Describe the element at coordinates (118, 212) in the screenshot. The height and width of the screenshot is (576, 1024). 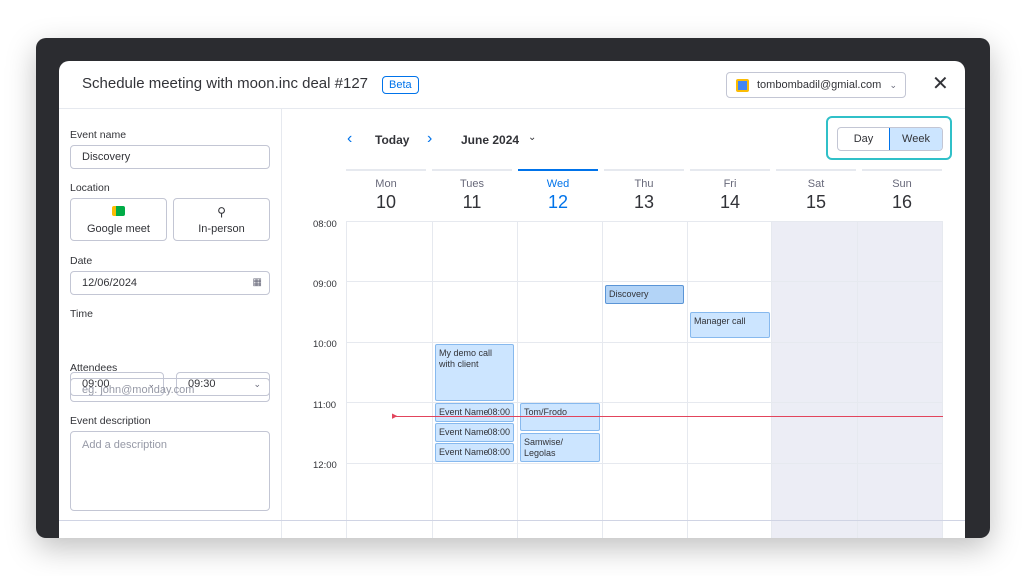
I see `google-meet-icon` at that location.